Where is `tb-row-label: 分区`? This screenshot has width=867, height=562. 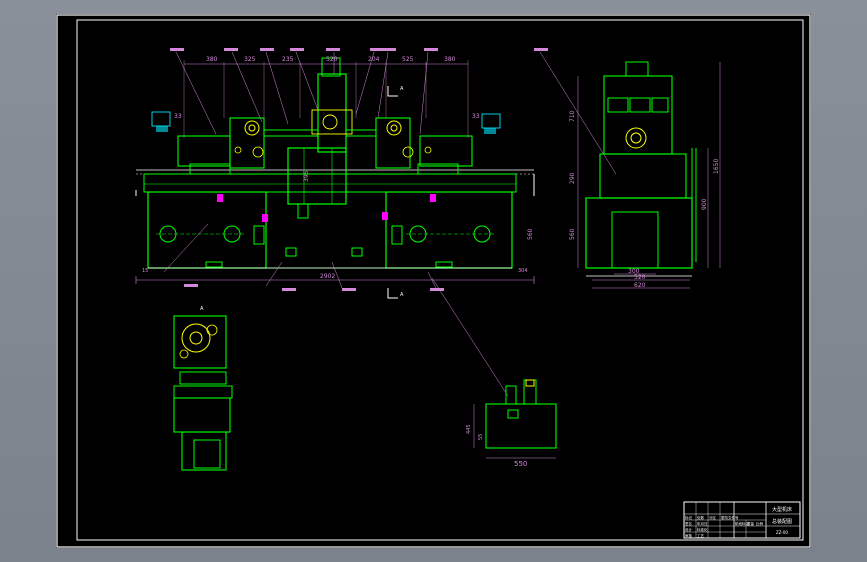
tb-row-label: 分区 is located at coordinates (713, 517).